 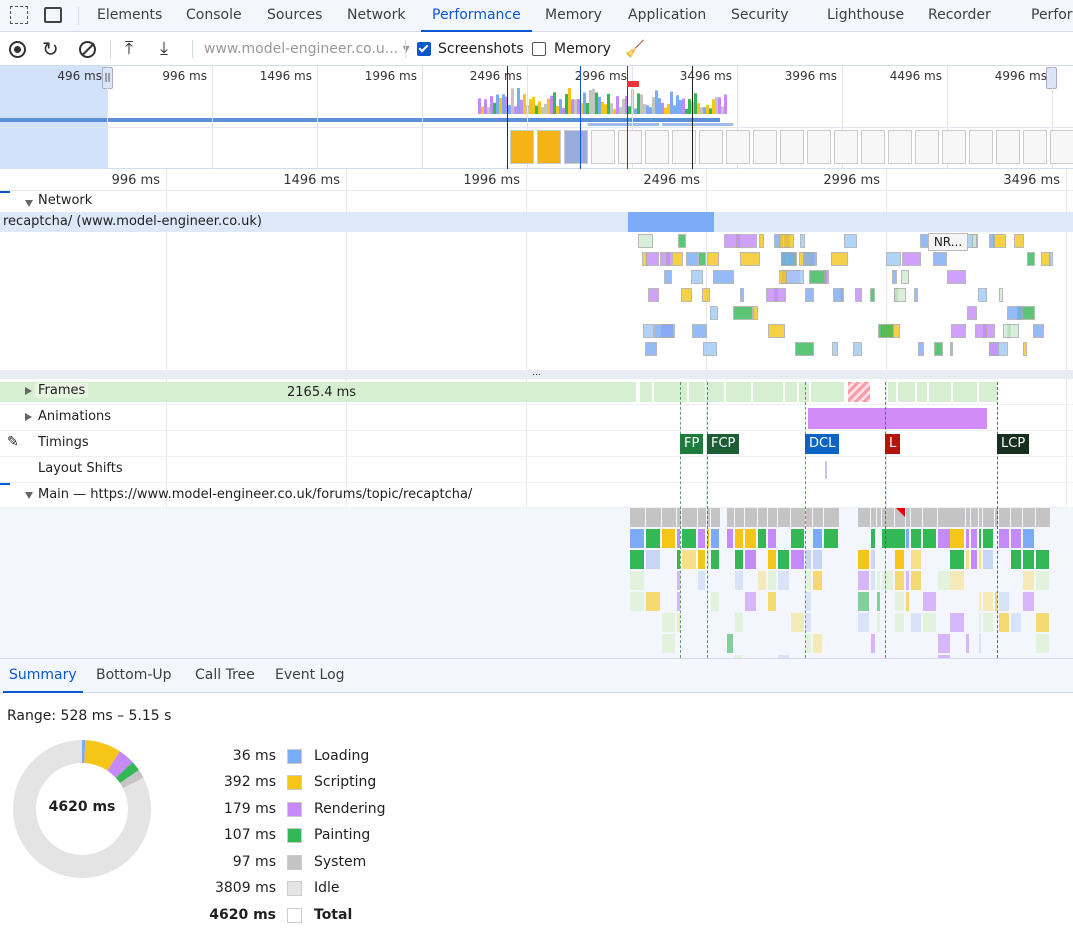 I want to click on tab-memory: Memory, so click(x=573, y=16).